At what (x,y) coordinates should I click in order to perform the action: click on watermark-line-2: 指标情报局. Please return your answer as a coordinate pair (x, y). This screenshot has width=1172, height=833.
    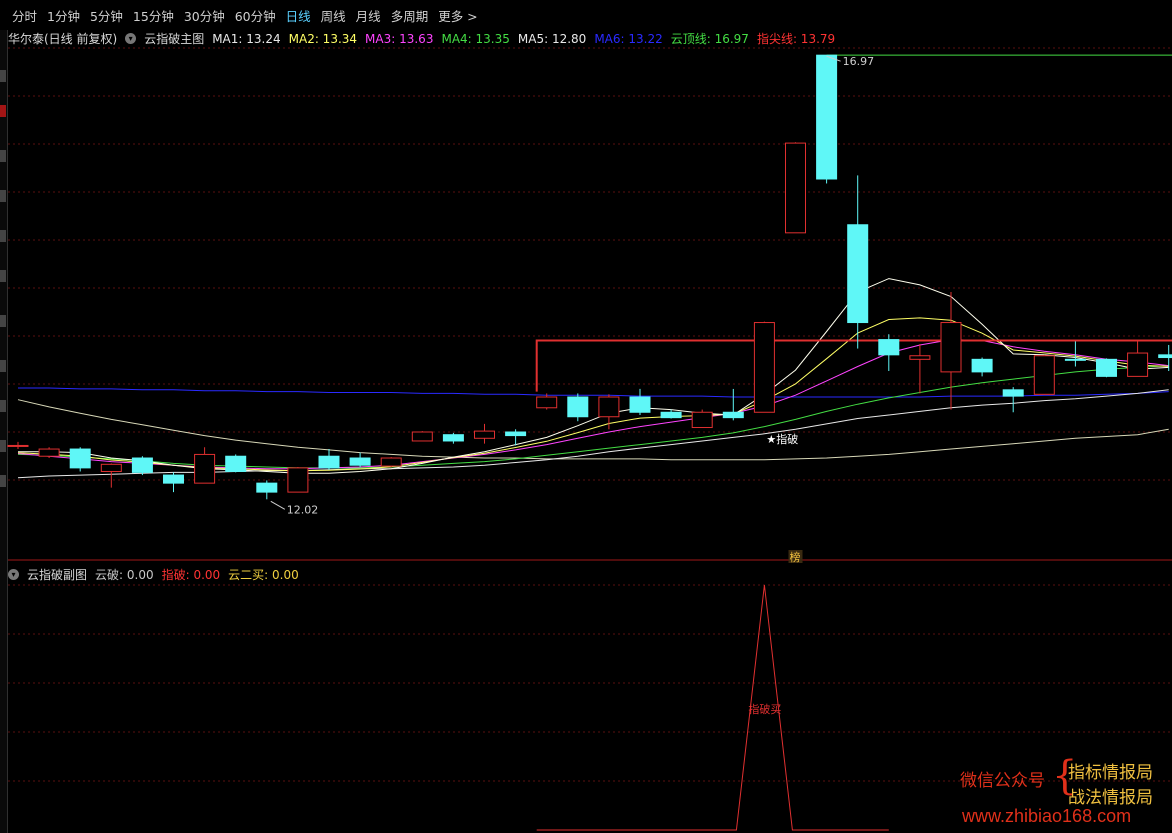
    Looking at the image, I should click on (1110, 773).